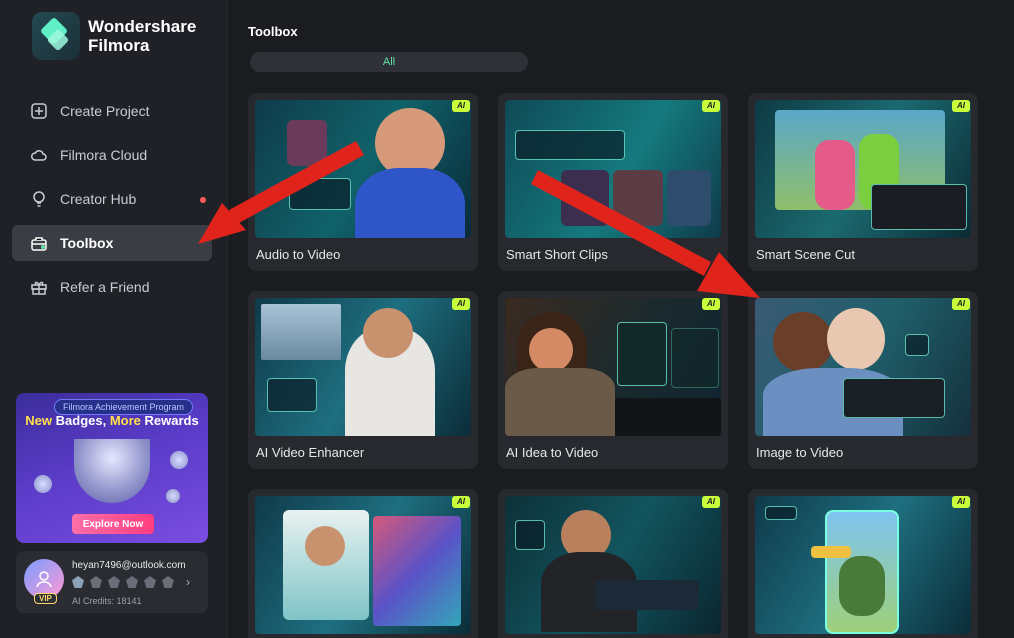 Image resolution: width=1014 pixels, height=638 pixels. What do you see at coordinates (389, 62) in the screenshot?
I see `filter-tab-all: All` at bounding box center [389, 62].